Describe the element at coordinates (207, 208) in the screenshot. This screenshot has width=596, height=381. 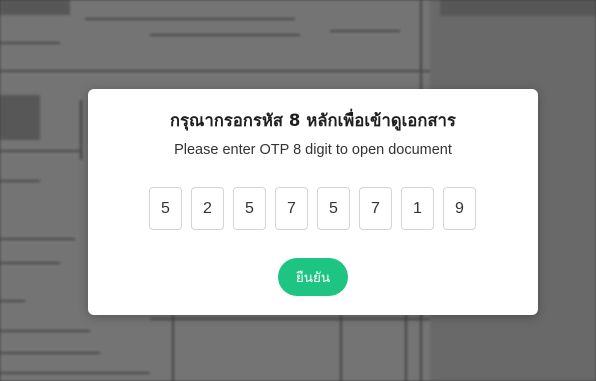
I see `otp-digit-input: 2` at that location.